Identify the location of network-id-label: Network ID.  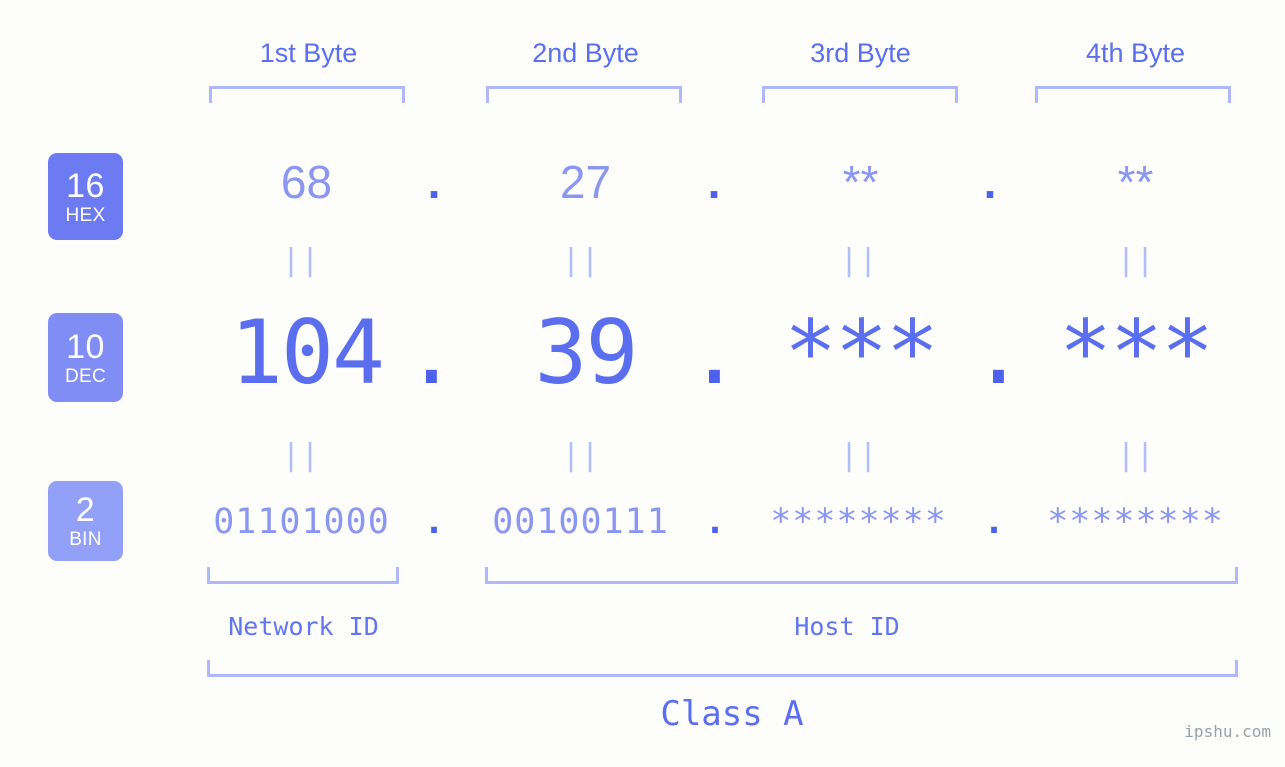
(303, 626).